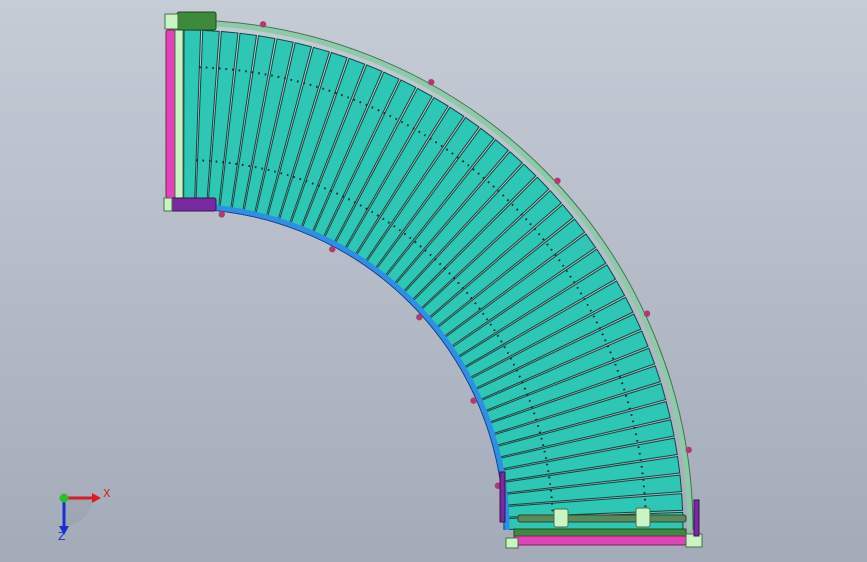 The width and height of the screenshot is (867, 562). I want to click on bottom-end-frame, so click(600, 532).